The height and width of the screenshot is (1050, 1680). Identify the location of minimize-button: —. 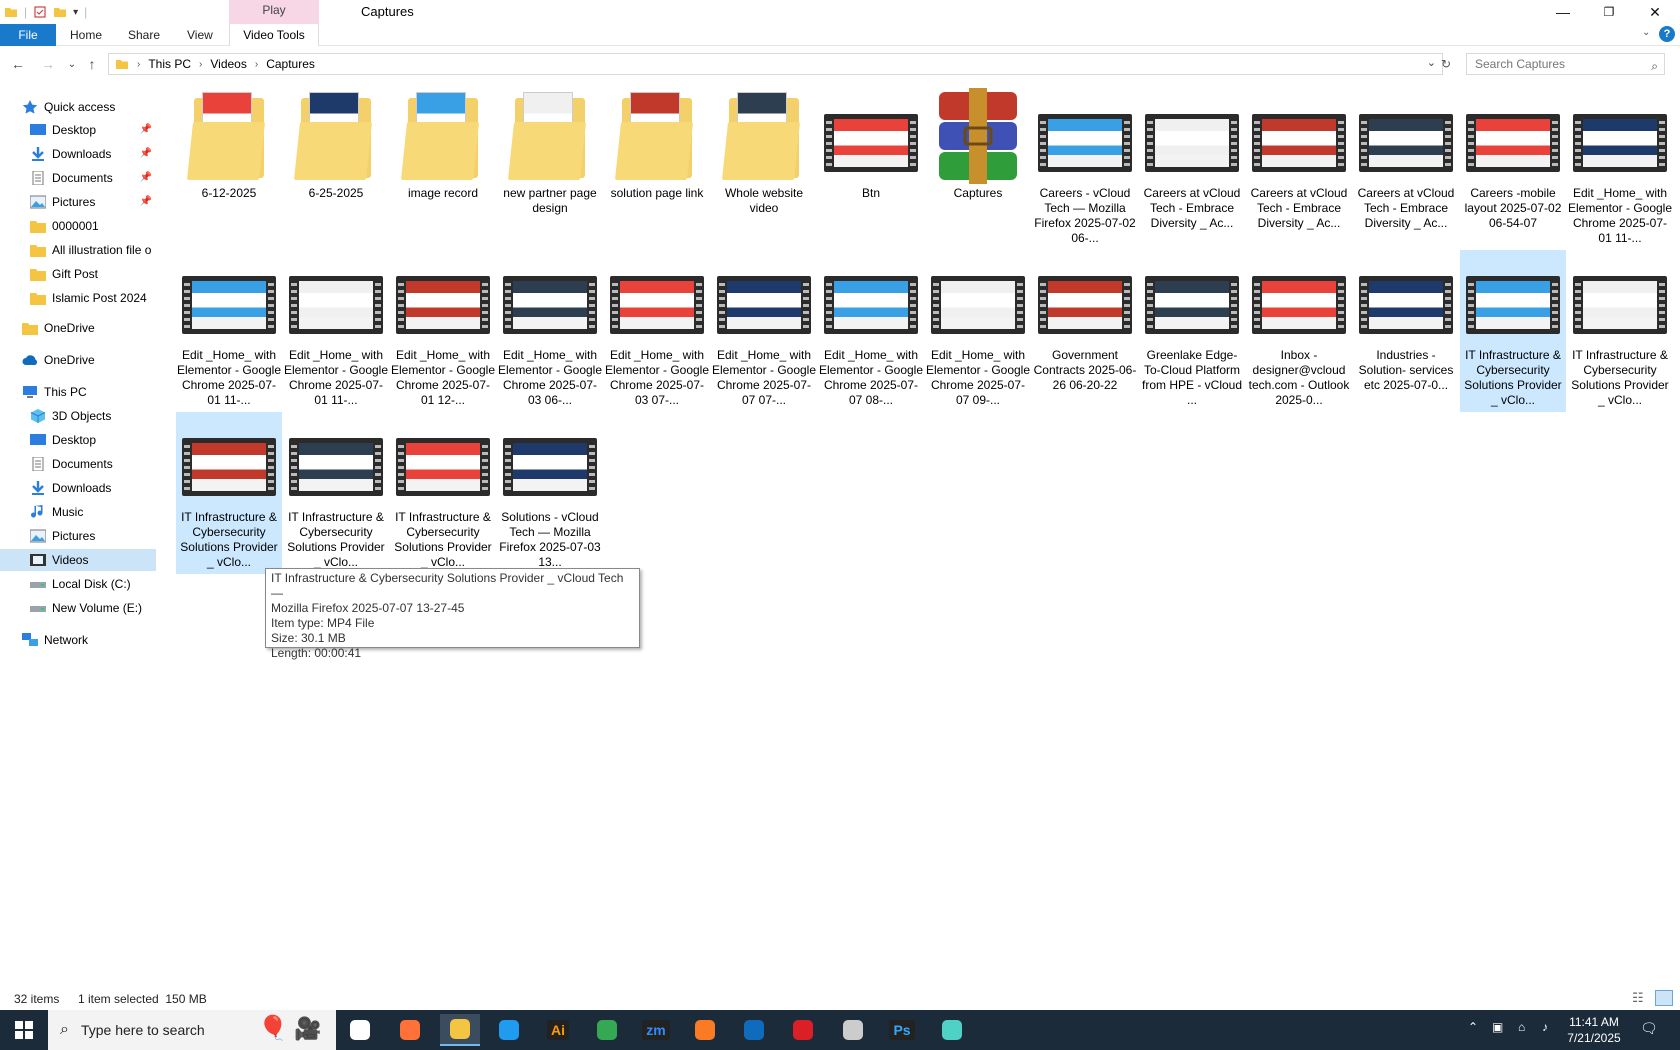
(1563, 12).